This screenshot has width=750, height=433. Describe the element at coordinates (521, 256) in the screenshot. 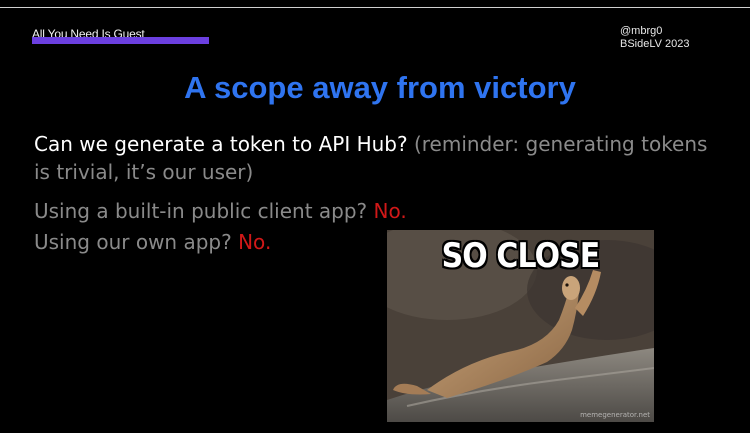

I see `meme-caption: SO CLOSE` at that location.